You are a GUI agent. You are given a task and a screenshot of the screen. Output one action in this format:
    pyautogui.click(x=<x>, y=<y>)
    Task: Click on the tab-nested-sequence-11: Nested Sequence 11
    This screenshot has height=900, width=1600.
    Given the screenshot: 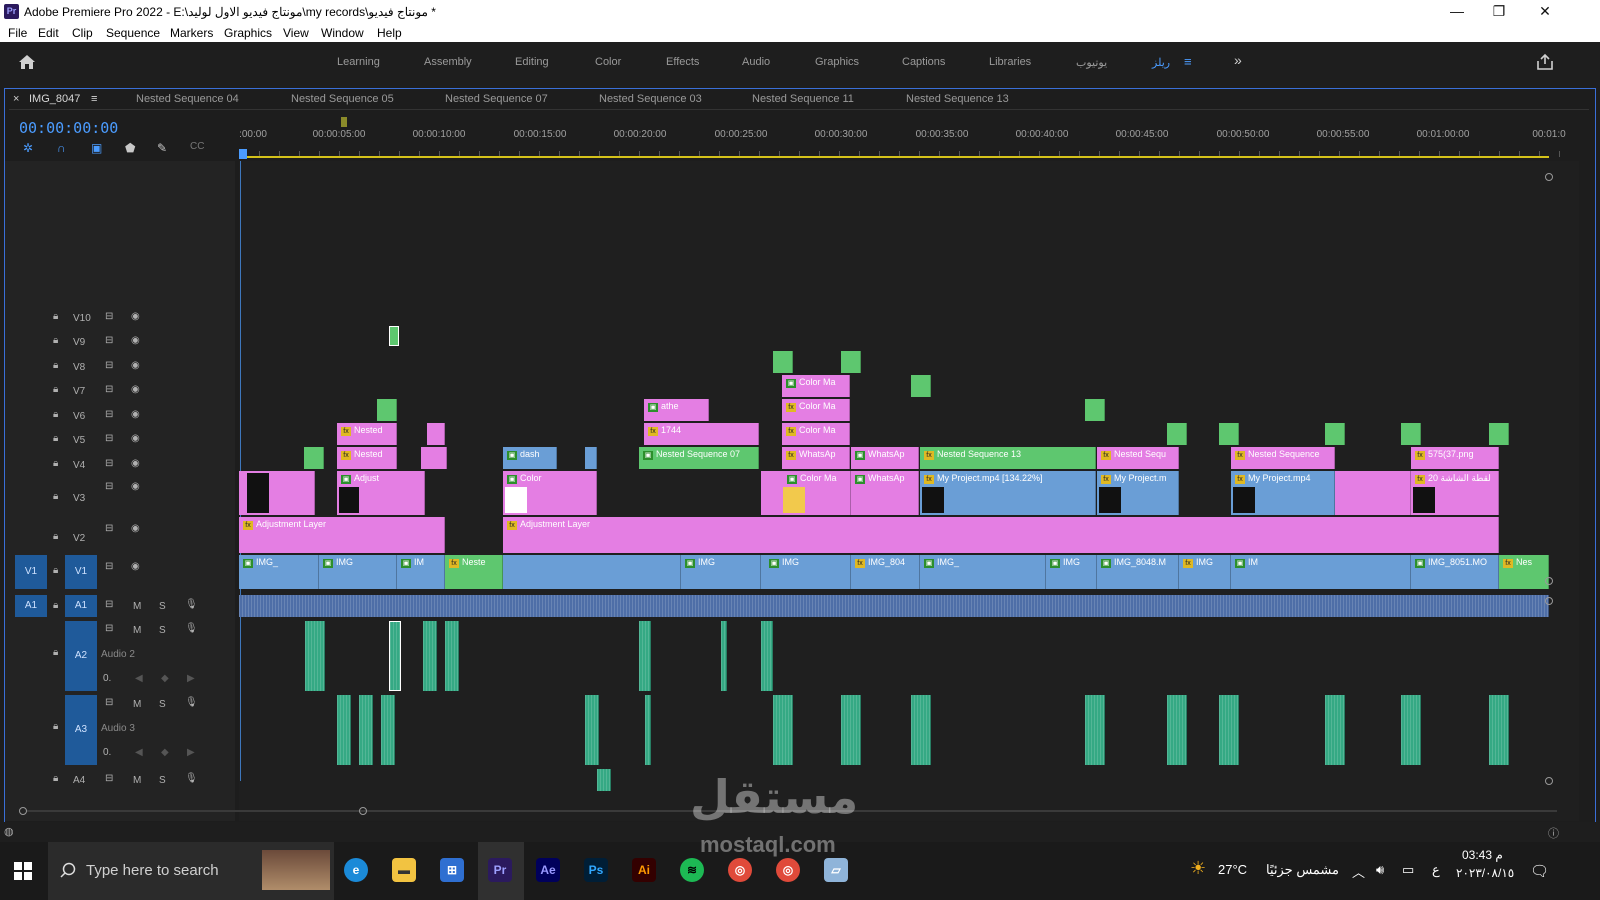 What is the action you would take?
    pyautogui.click(x=803, y=99)
    